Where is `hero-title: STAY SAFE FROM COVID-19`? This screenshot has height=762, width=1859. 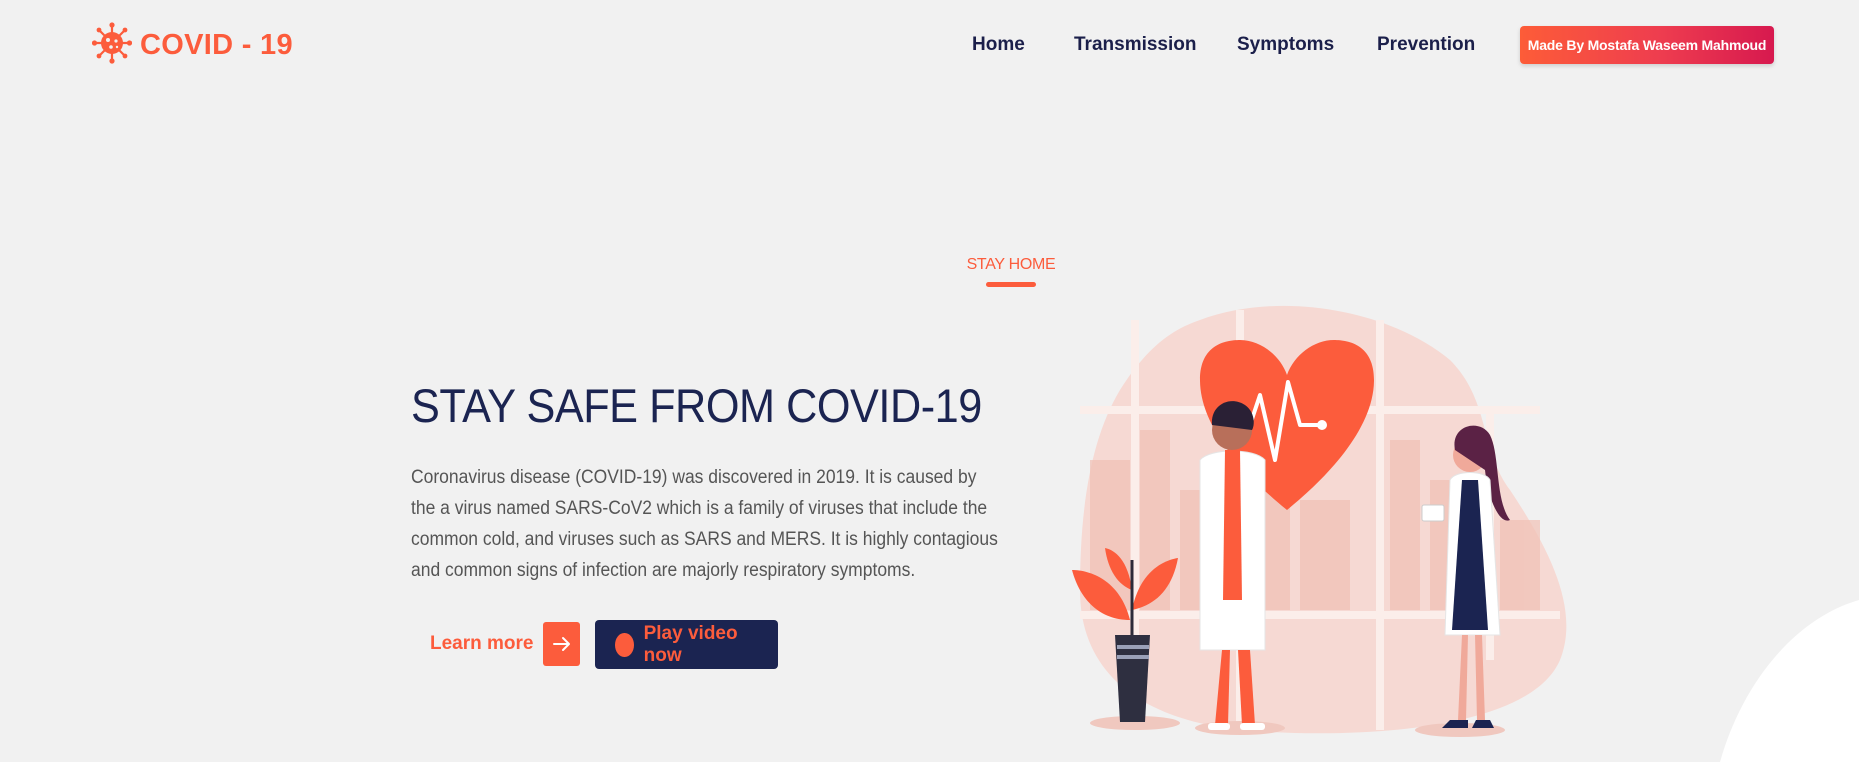 hero-title: STAY SAFE FROM COVID-19 is located at coordinates (696, 405).